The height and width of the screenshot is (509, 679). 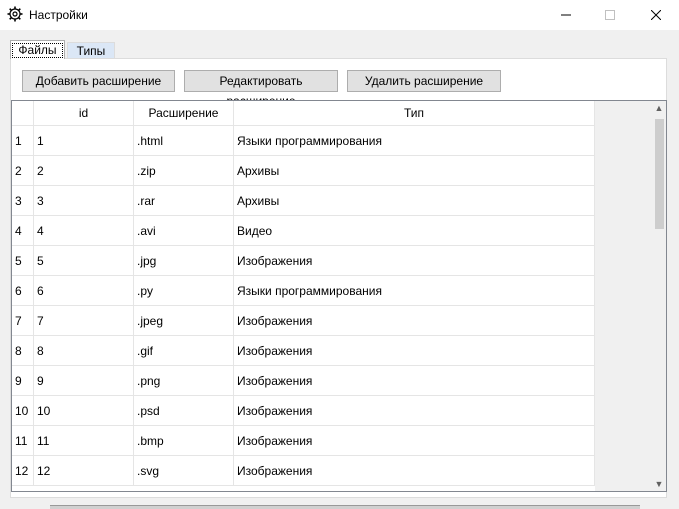 I want to click on row-header: 2, so click(x=23, y=171).